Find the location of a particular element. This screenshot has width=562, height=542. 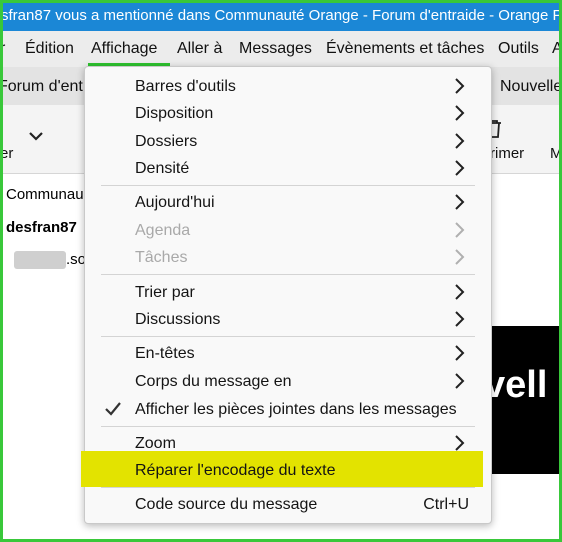

menu-item-taches: Tâches is located at coordinates (288, 257).